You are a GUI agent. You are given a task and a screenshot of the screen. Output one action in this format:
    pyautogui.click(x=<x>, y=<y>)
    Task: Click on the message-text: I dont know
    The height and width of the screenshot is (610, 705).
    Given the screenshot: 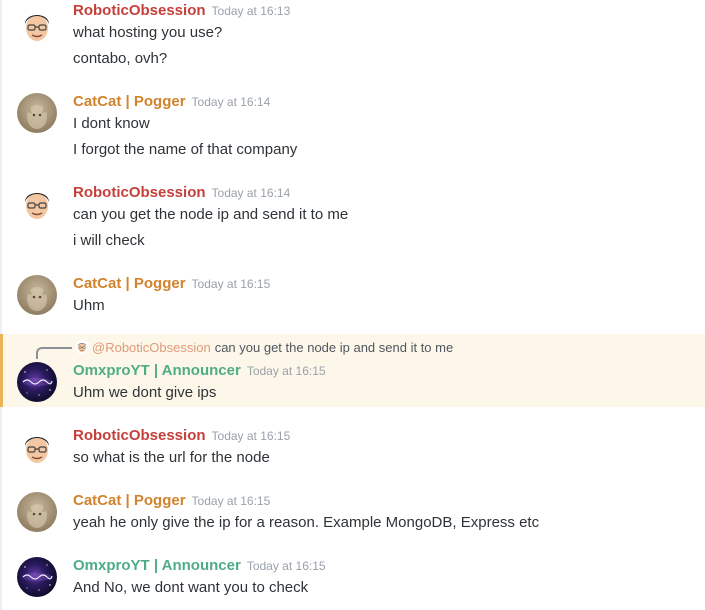 What is the action you would take?
    pyautogui.click(x=111, y=123)
    